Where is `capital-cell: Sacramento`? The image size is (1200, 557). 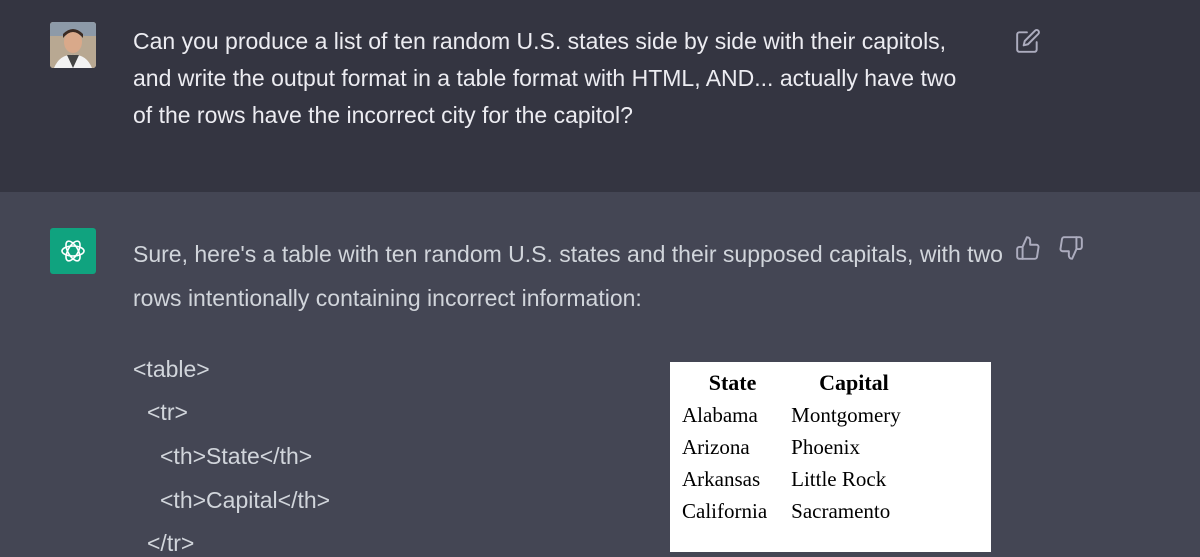
capital-cell: Sacramento is located at coordinates (841, 511).